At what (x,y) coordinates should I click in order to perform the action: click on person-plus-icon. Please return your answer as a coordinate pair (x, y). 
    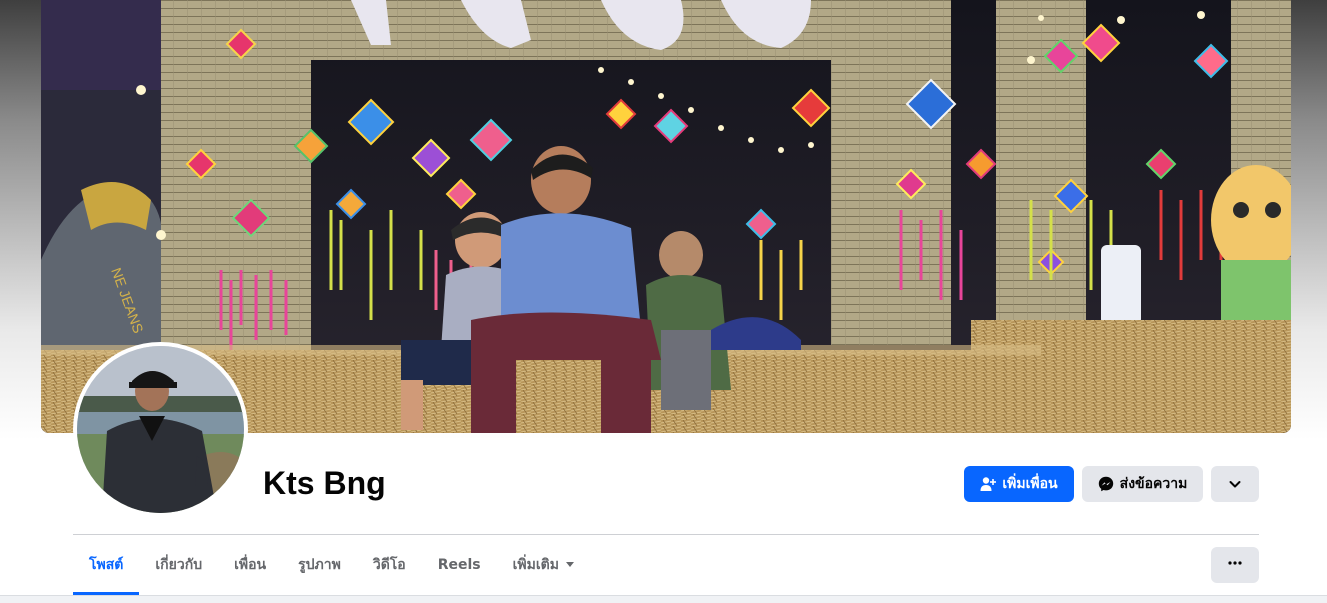
    Looking at the image, I should click on (988, 484).